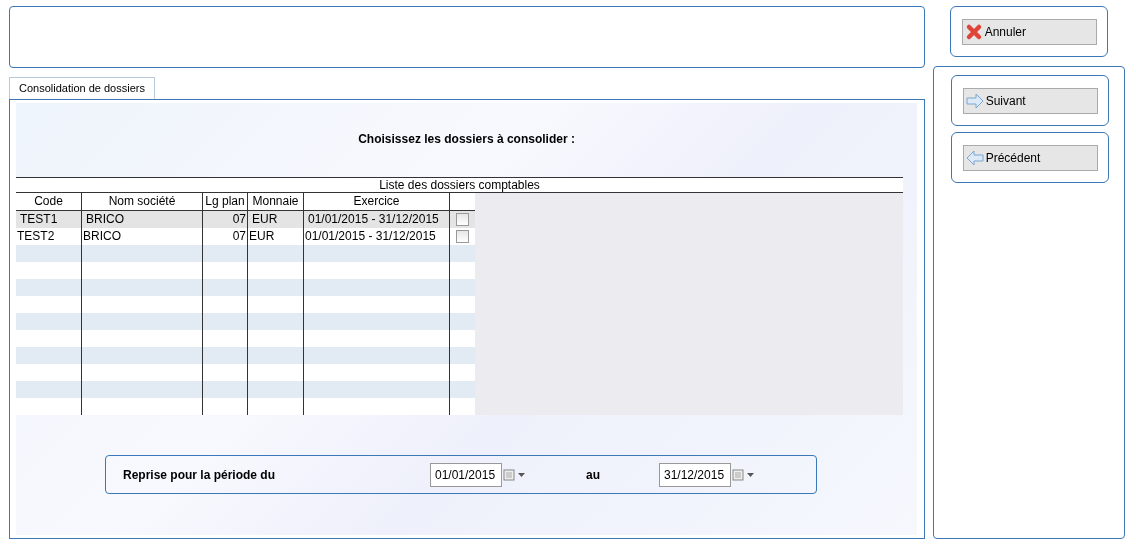 Image resolution: width=1136 pixels, height=548 pixels. I want to click on tab: Consolidation de dossiers, so click(82, 88).